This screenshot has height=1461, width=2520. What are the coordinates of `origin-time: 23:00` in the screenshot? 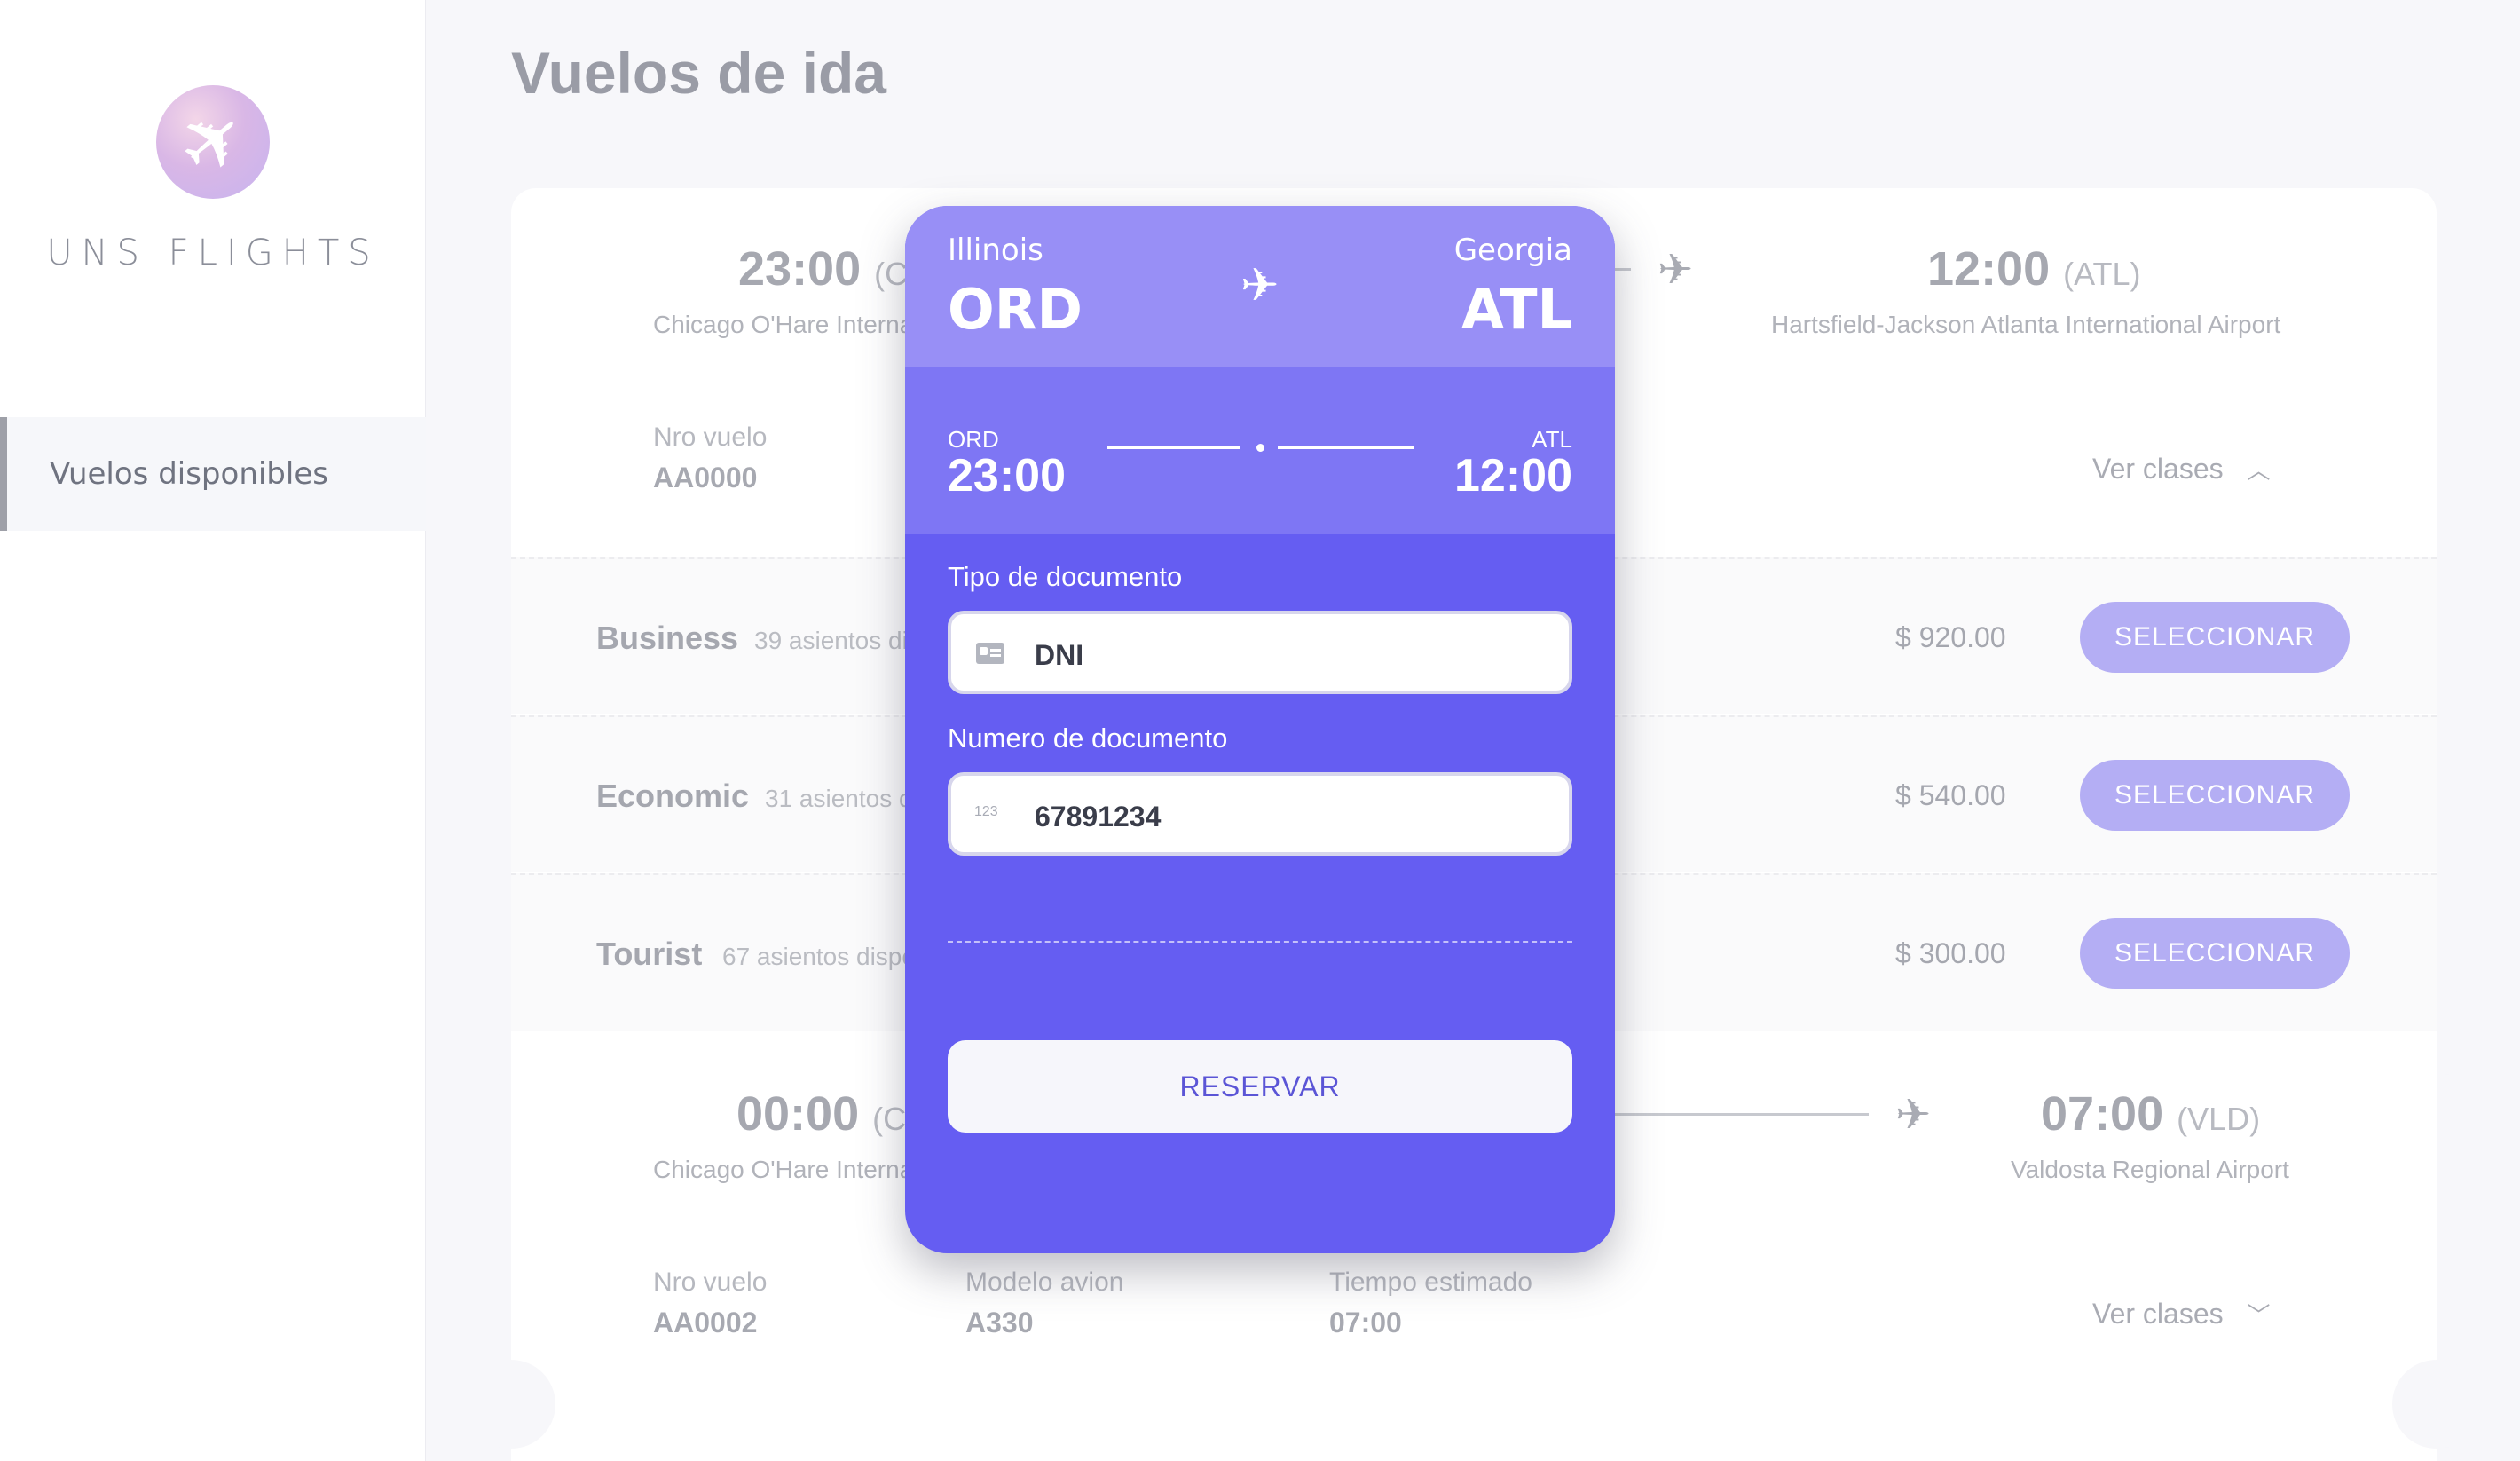 It's located at (1007, 475).